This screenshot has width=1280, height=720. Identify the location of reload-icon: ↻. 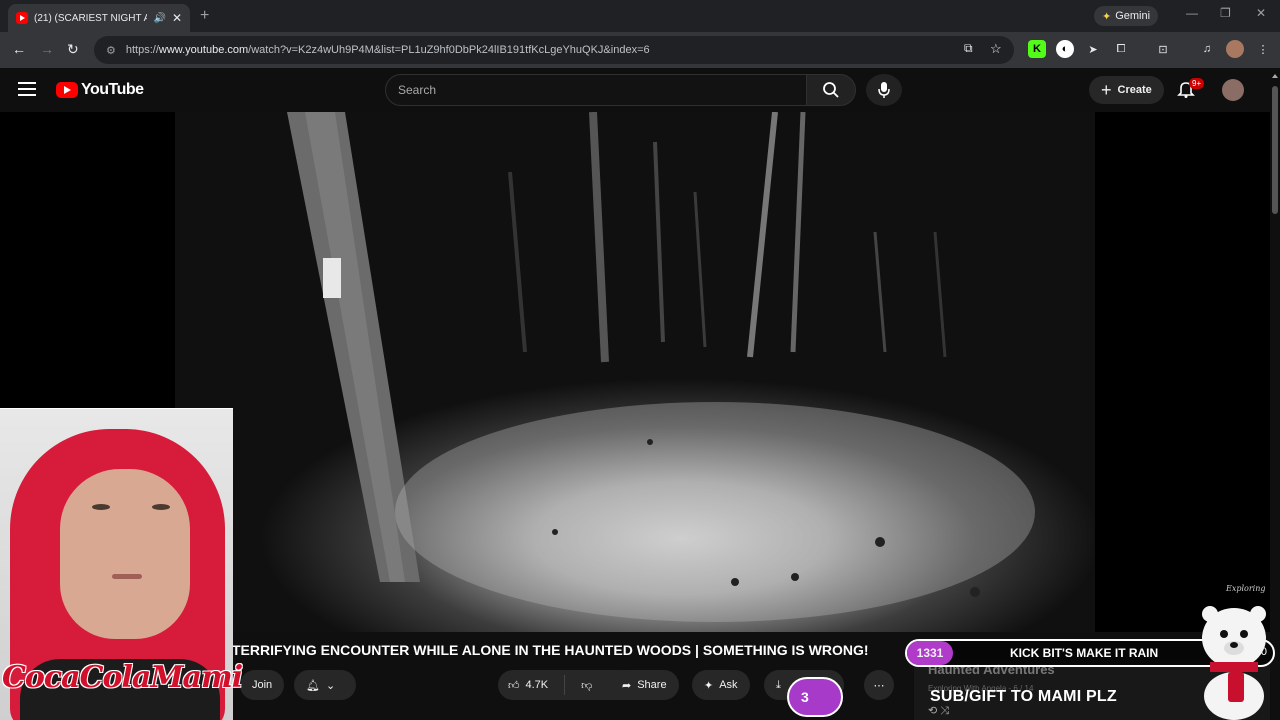
(73, 49).